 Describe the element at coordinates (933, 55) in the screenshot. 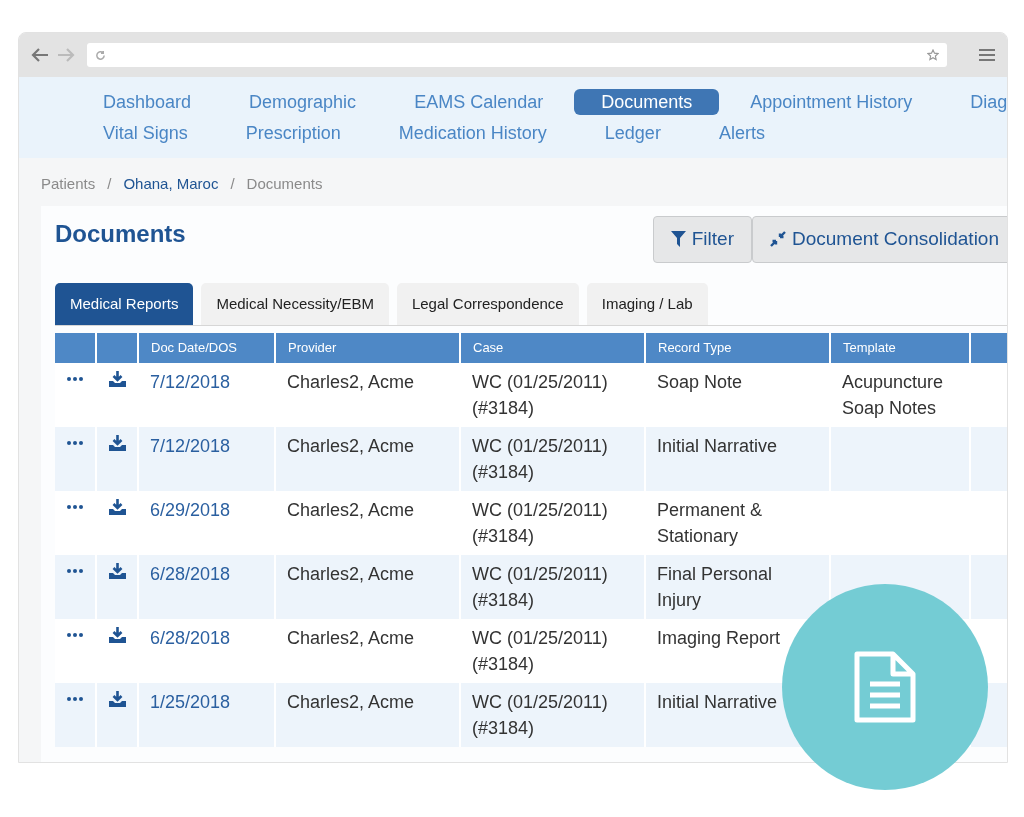

I see `star-icon` at that location.